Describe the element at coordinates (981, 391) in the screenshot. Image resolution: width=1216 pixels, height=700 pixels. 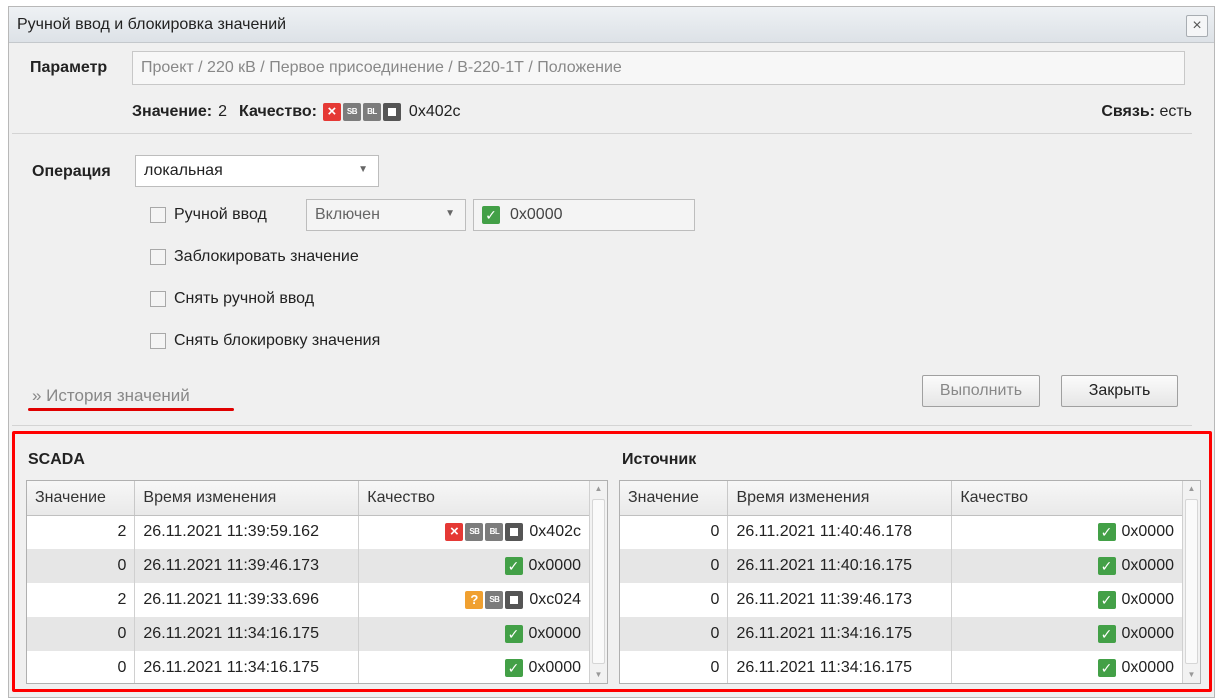
I see `execute-button: Выполнить` at that location.